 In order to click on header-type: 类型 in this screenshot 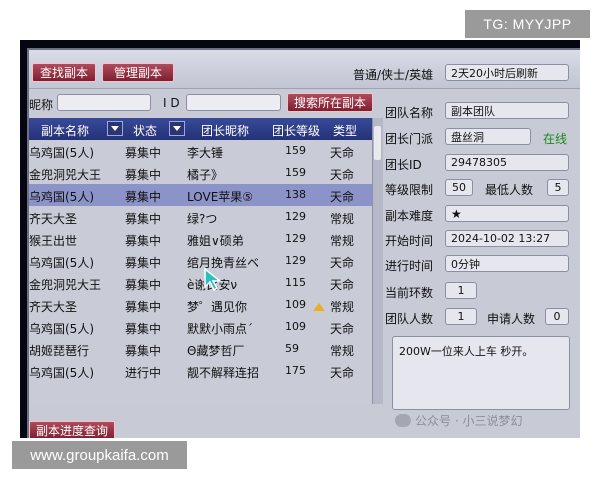, I will do `click(345, 131)`.